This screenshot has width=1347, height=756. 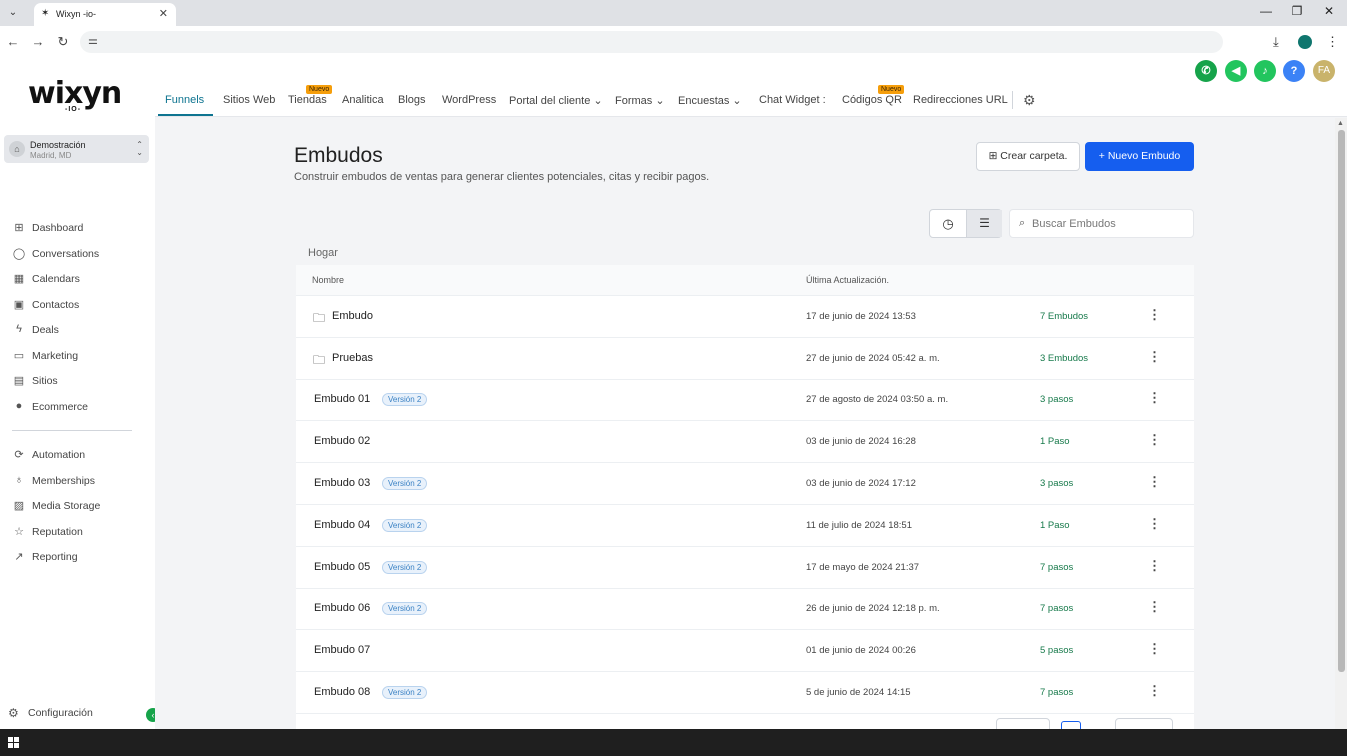 I want to click on page-scrollbar: ▲, so click(x=1341, y=423).